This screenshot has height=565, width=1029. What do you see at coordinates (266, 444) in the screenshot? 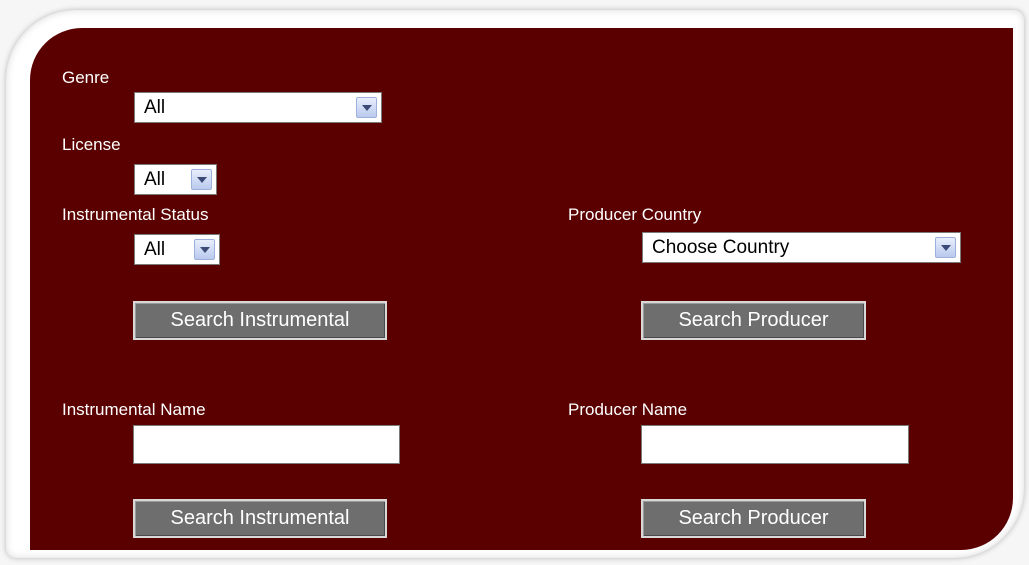
I see `instrumental-name-input` at bounding box center [266, 444].